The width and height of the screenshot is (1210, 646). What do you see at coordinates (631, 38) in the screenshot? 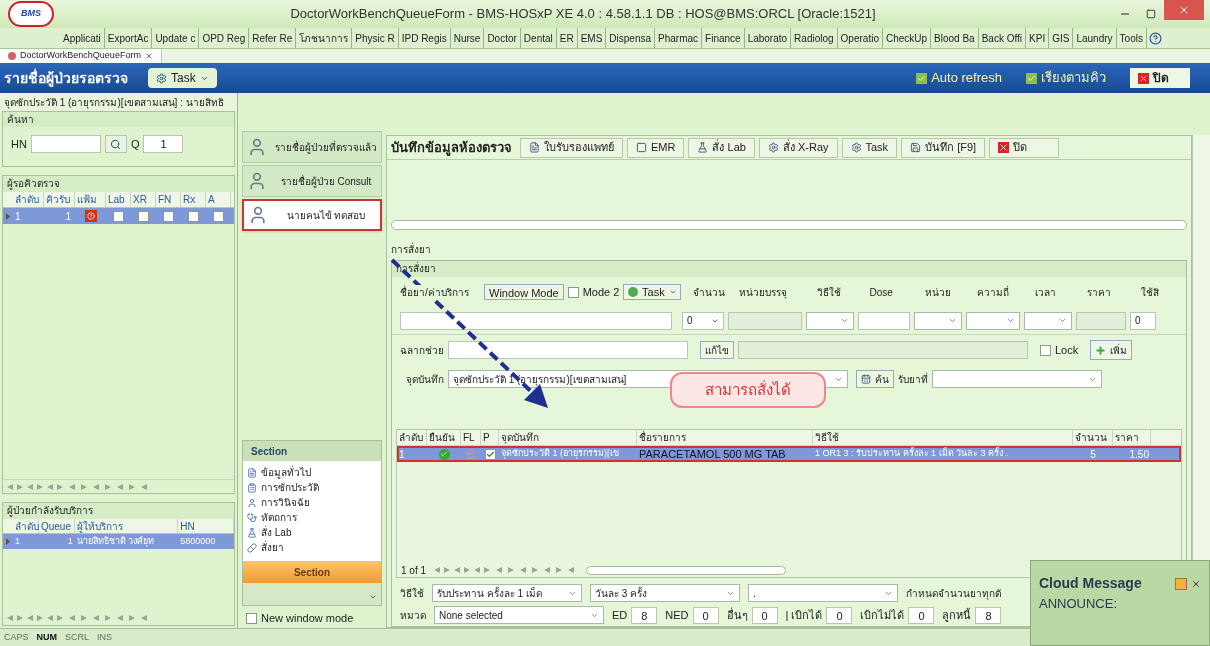
I see `menu-tab: Dispensa` at bounding box center [631, 38].